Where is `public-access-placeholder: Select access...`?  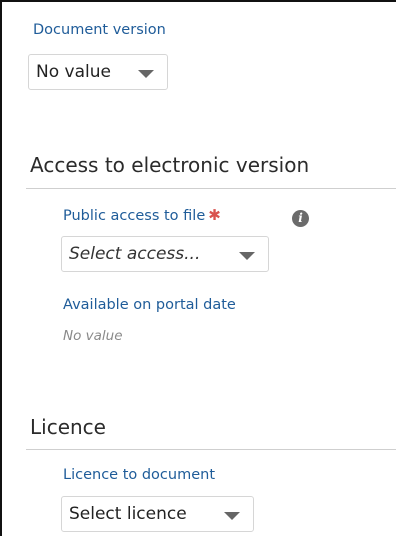 public-access-placeholder: Select access... is located at coordinates (135, 254).